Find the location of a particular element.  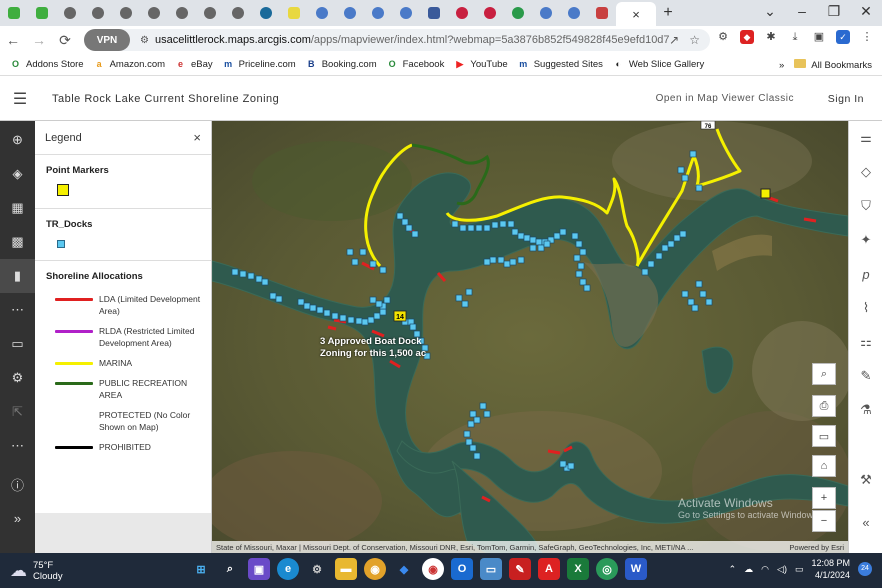

word-icon: W is located at coordinates (636, 569).